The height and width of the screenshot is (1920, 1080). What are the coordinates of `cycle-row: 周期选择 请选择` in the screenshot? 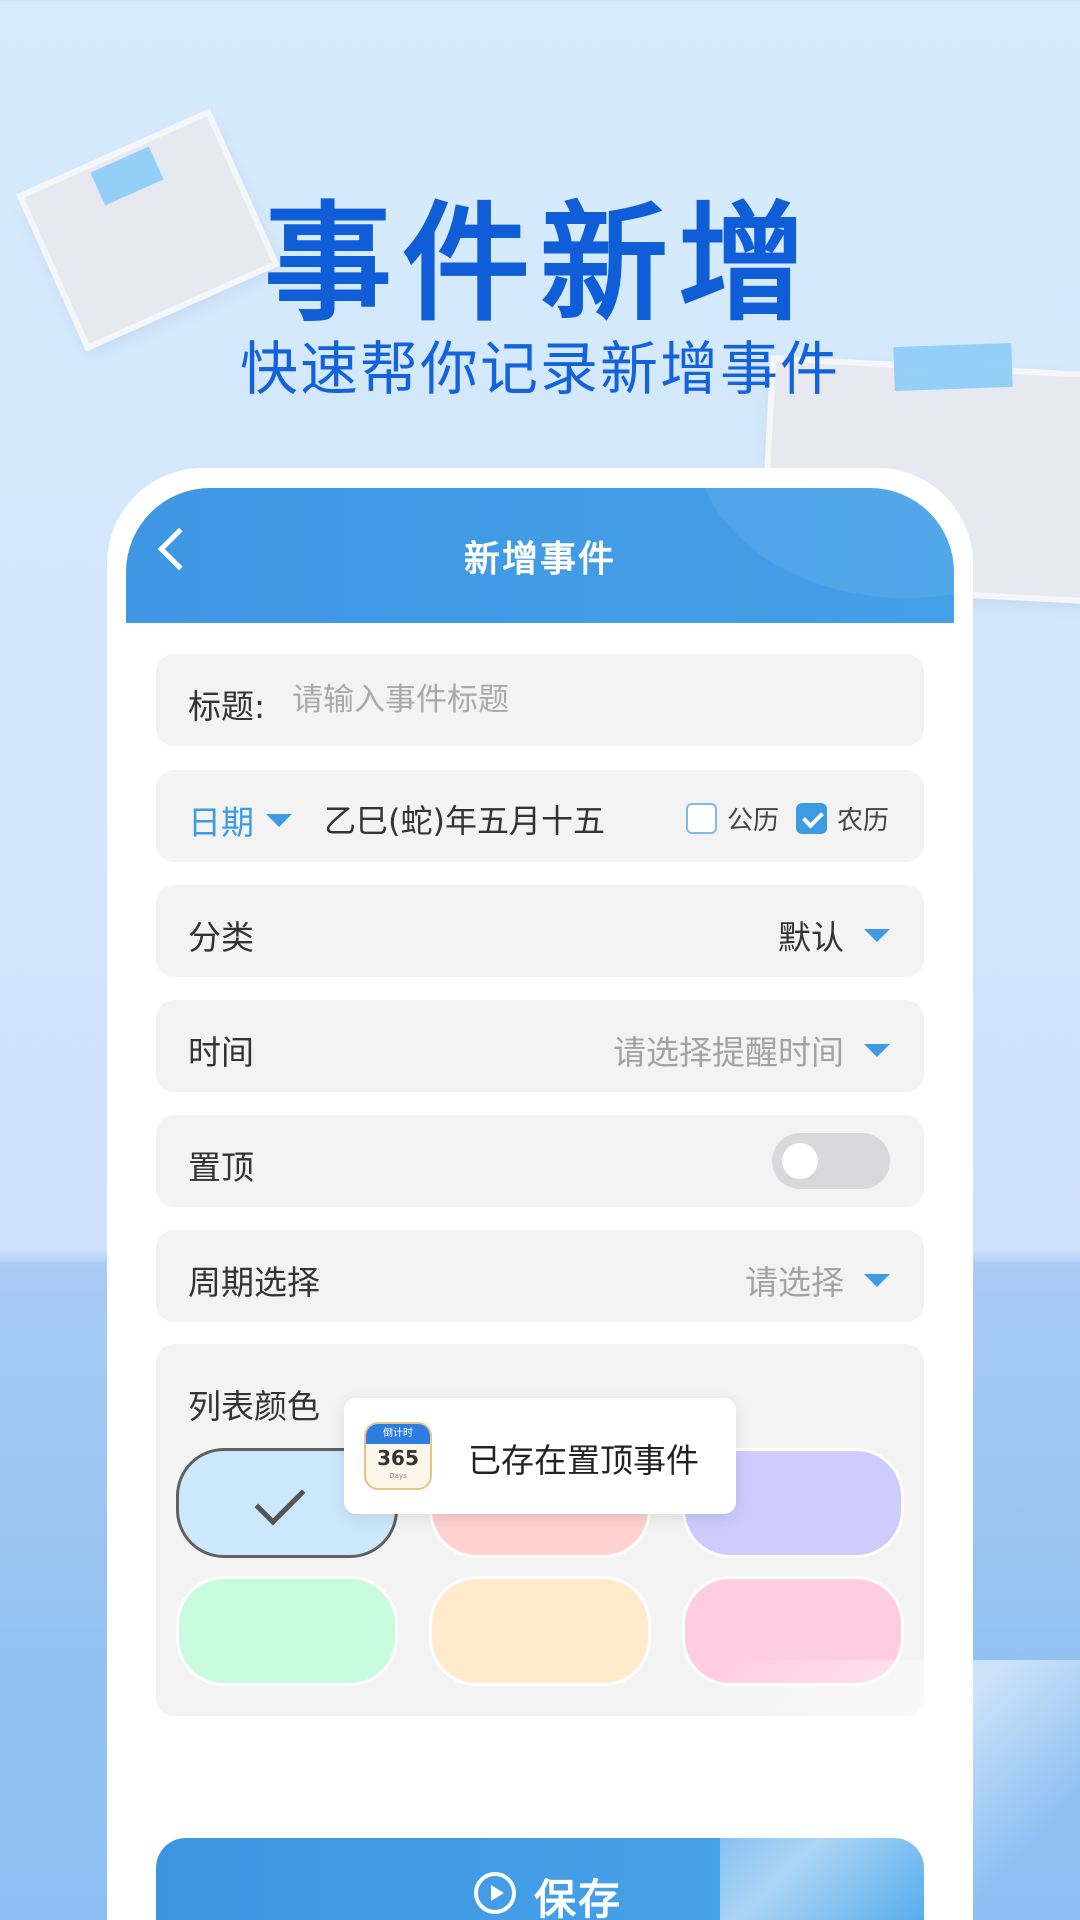 It's located at (540, 1276).